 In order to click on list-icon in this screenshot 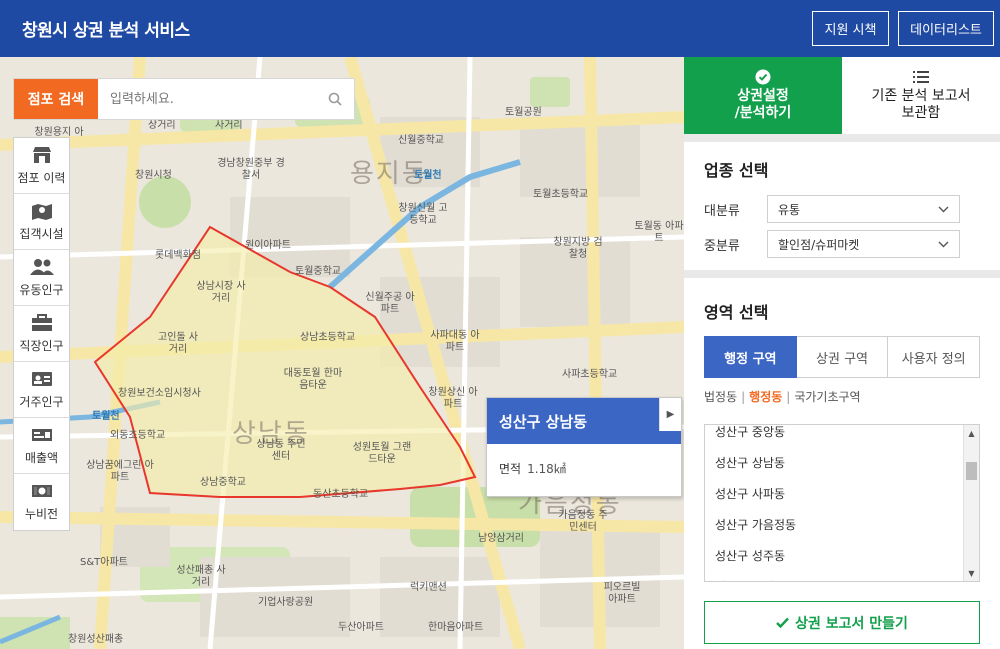, I will do `click(921, 77)`.